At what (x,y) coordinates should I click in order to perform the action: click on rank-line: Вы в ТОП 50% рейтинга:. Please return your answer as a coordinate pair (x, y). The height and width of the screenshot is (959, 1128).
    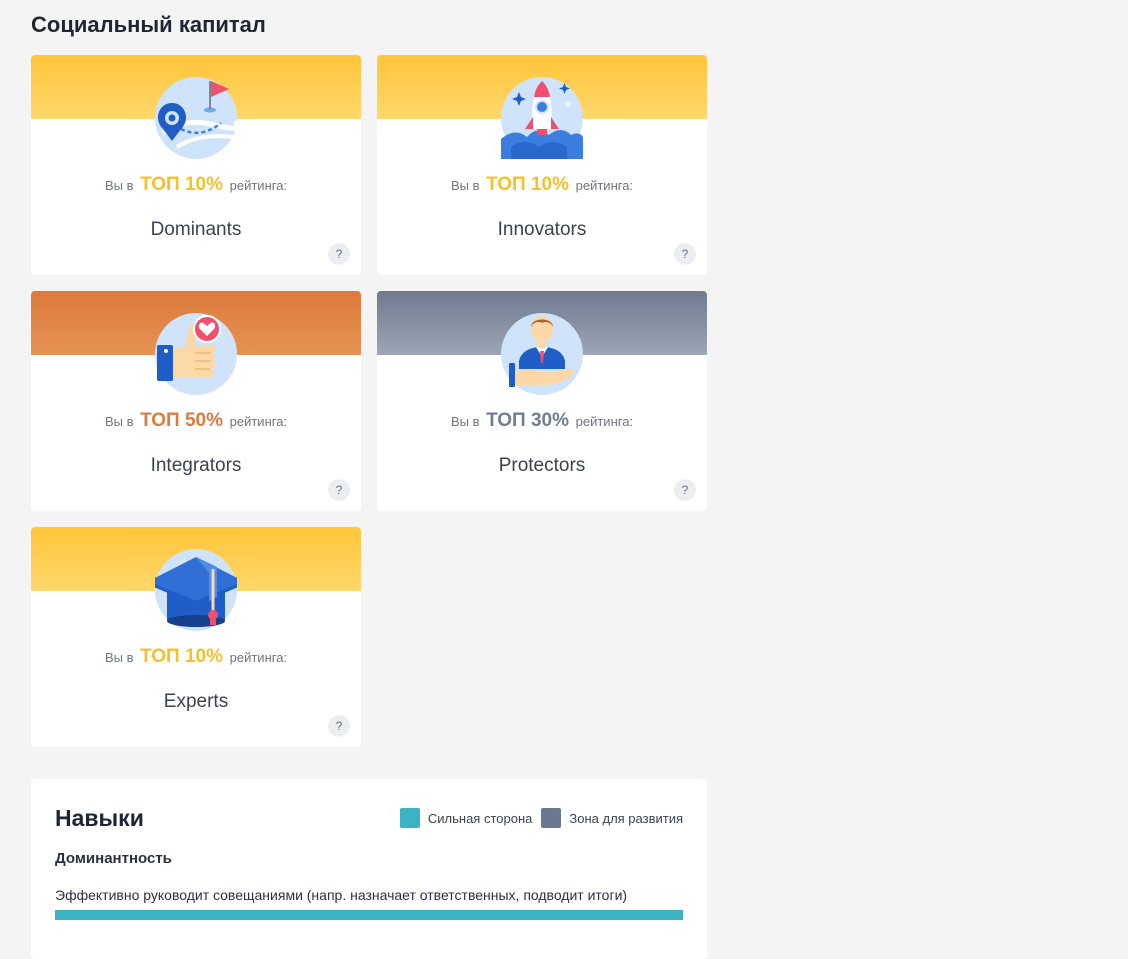
    Looking at the image, I should click on (196, 421).